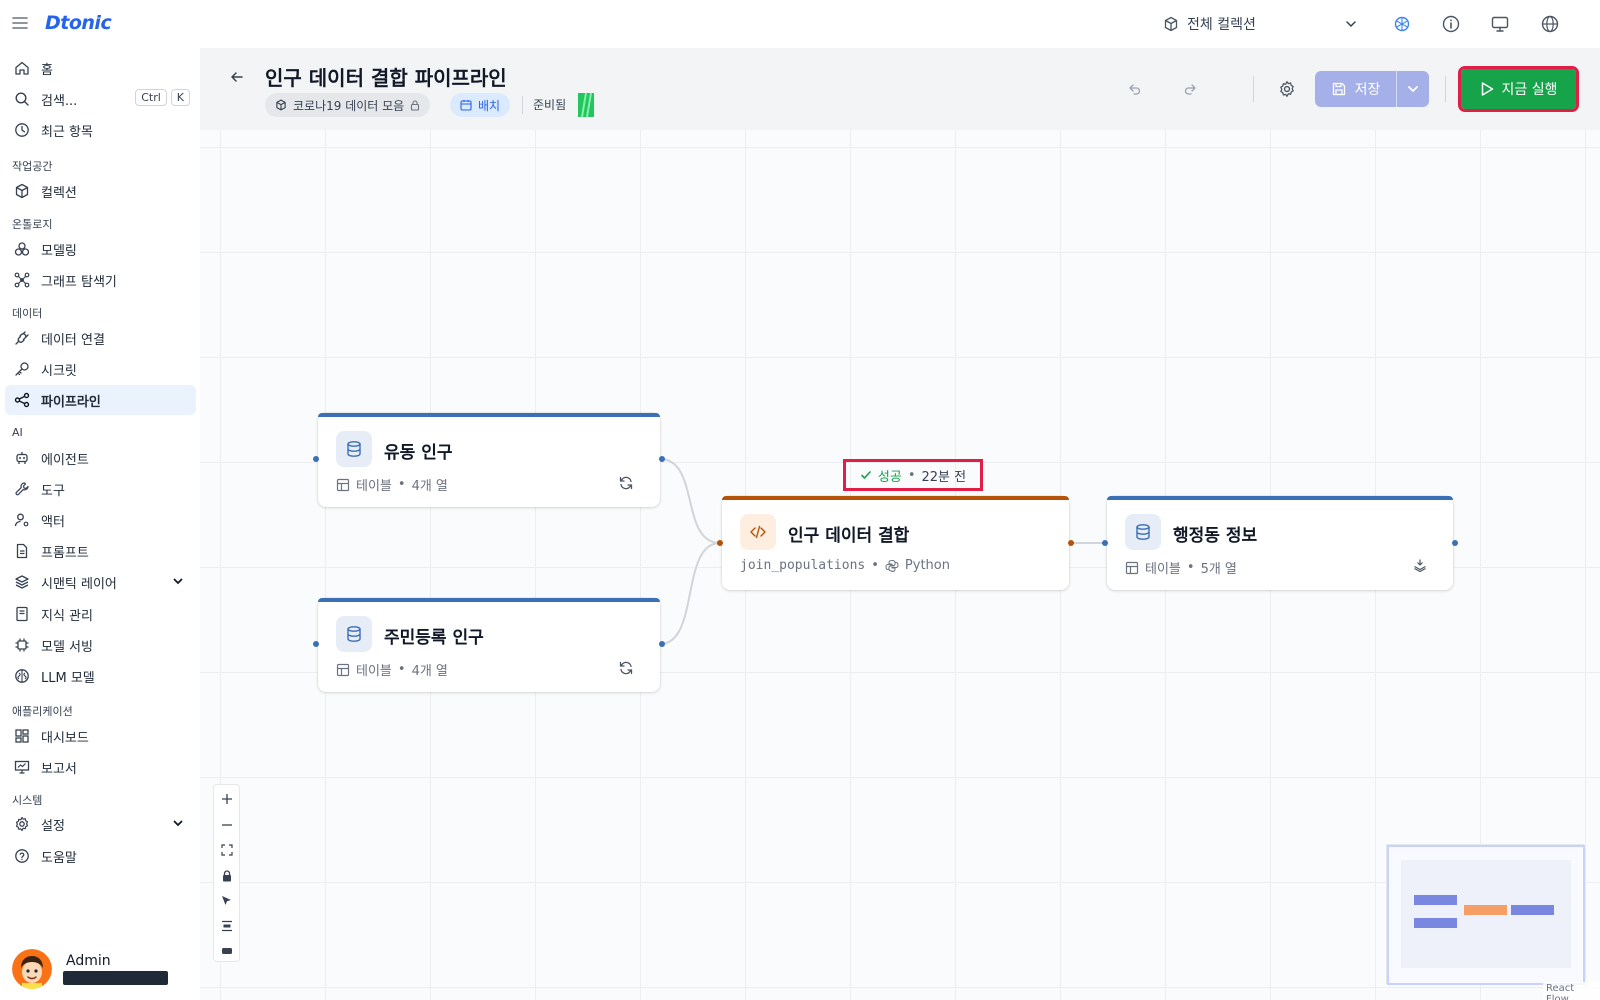 The image size is (1600, 1000). What do you see at coordinates (100, 614) in the screenshot?
I see `sidebar-item-knowledge: 지식 관리` at bounding box center [100, 614].